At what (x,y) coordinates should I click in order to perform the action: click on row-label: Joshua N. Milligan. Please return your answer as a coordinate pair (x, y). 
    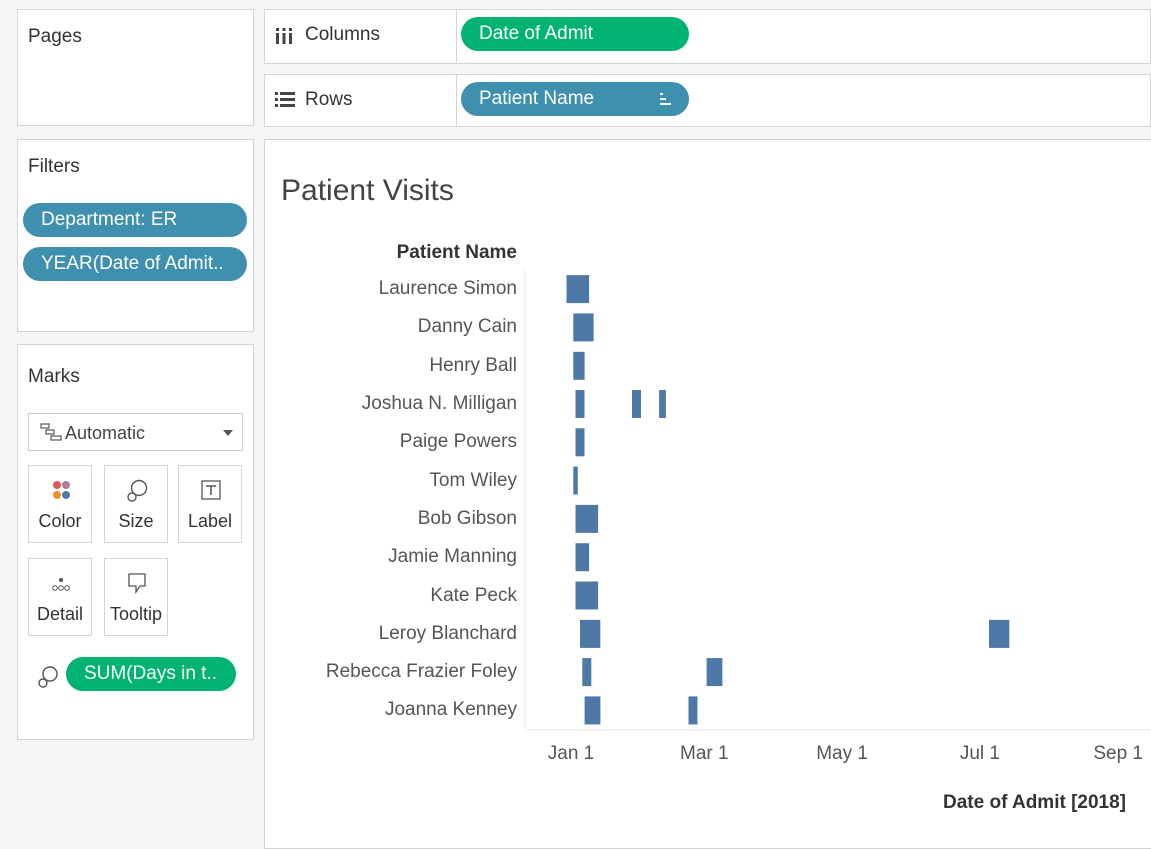
    Looking at the image, I should click on (439, 404).